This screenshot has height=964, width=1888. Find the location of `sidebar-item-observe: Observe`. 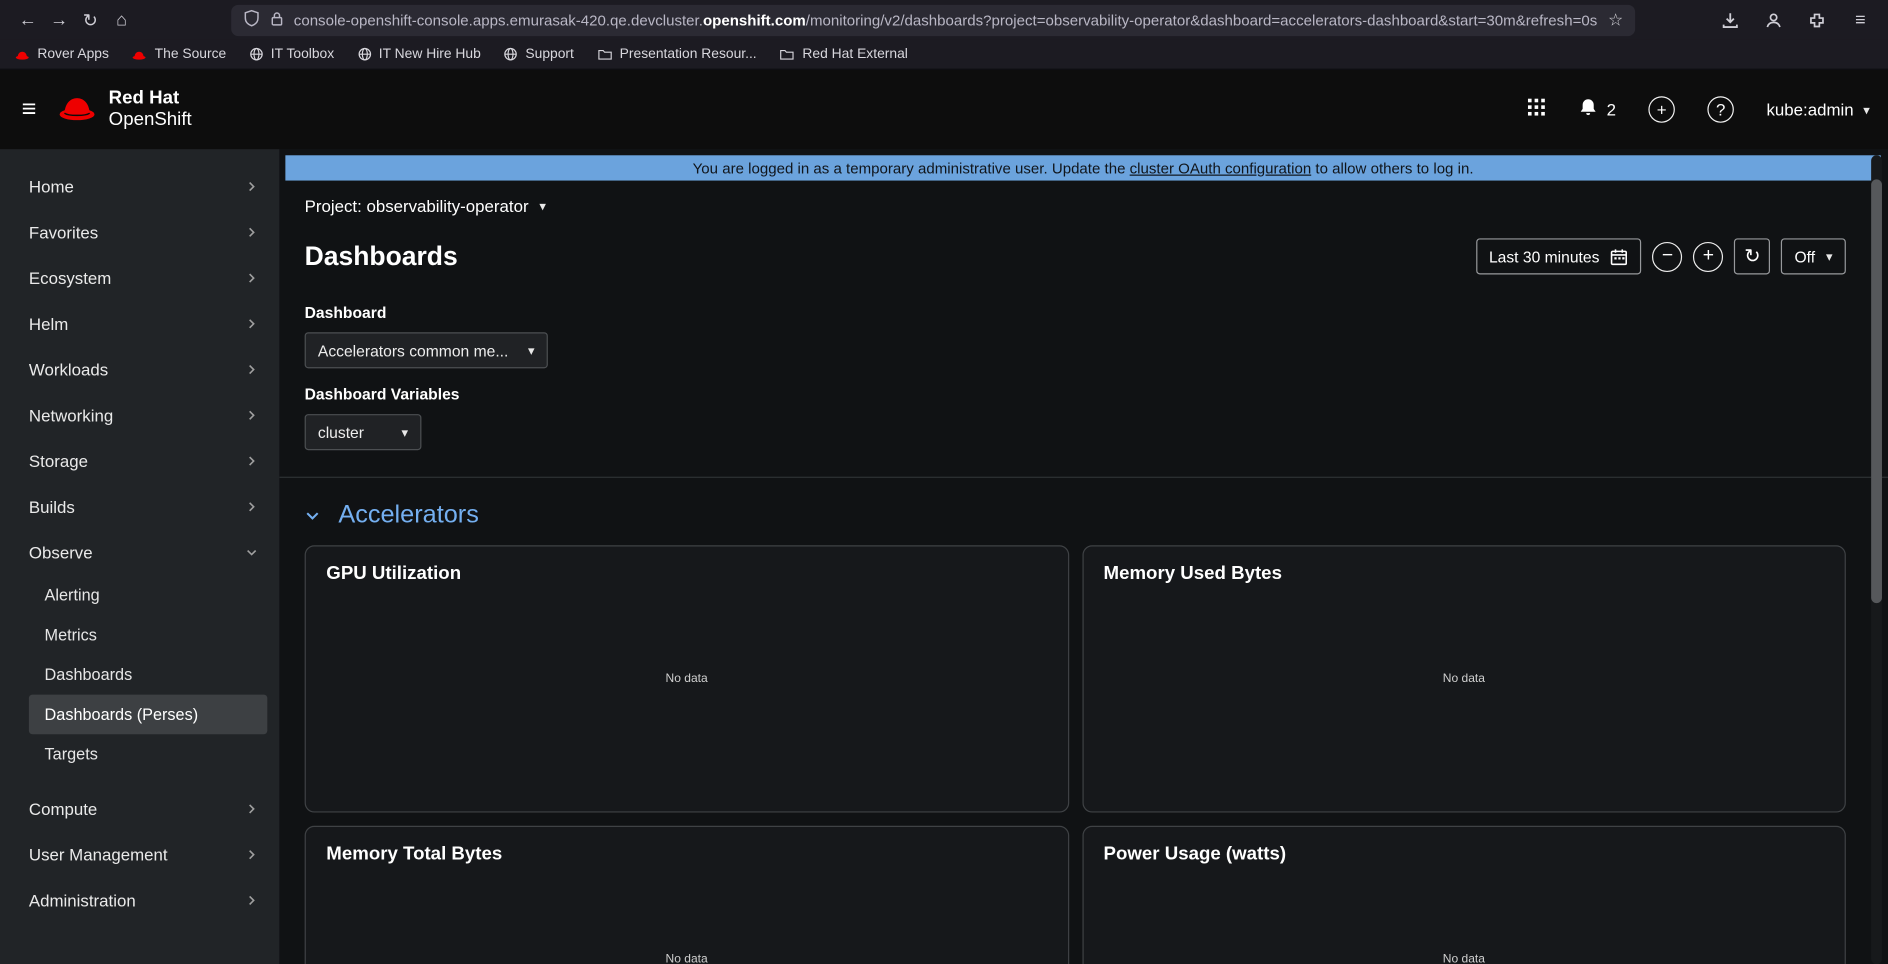

sidebar-item-observe: Observe is located at coordinates (139, 553).